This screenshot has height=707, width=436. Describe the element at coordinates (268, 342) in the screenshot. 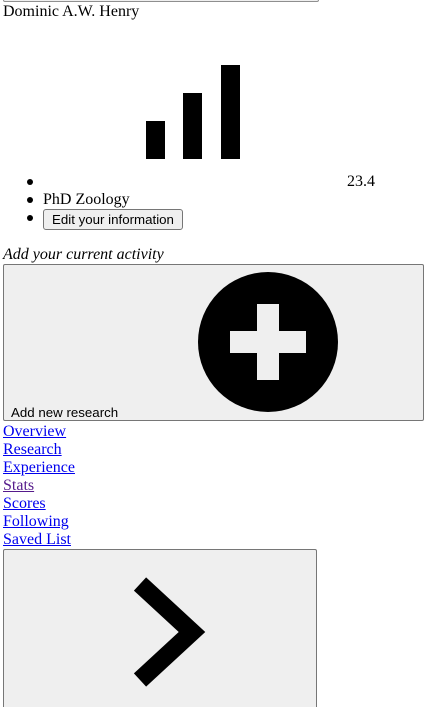

I see `plus-circle-icon` at that location.